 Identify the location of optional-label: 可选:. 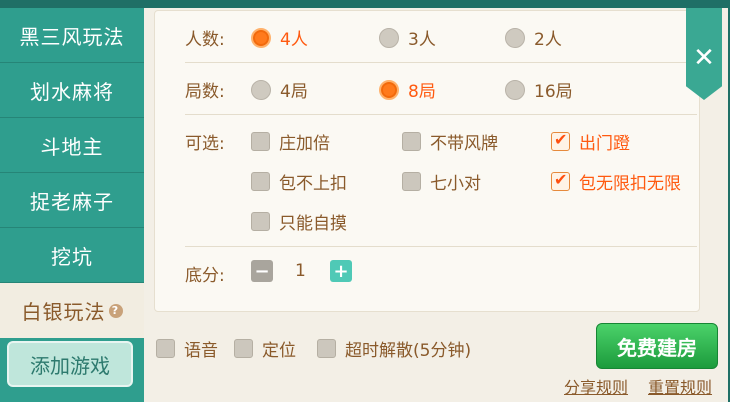
(205, 144).